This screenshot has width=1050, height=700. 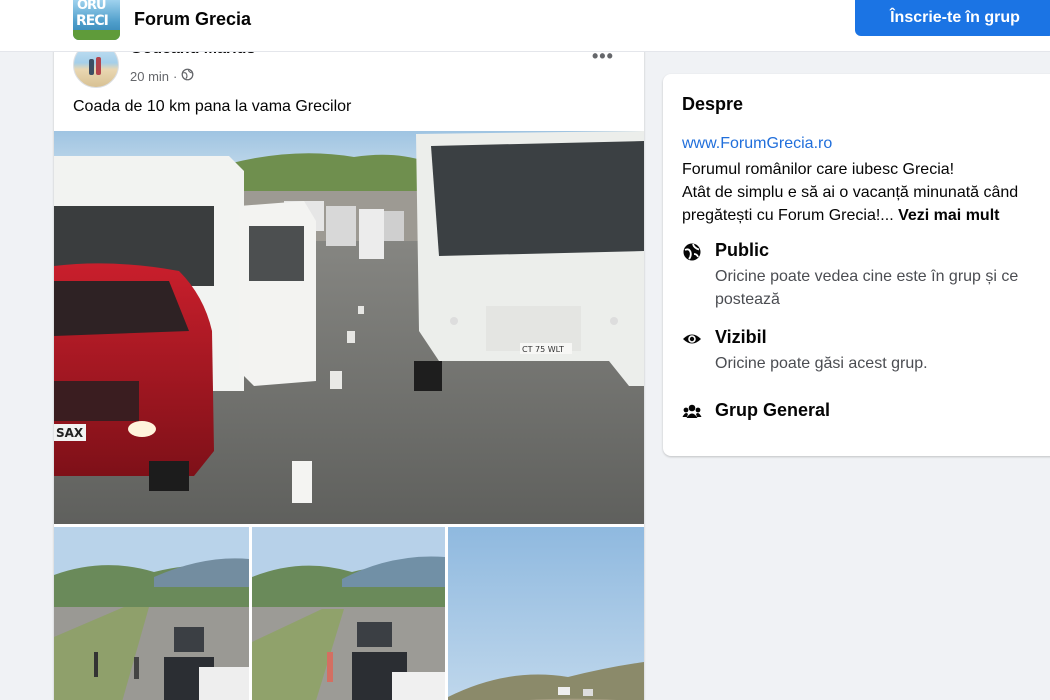 I want to click on plate-text: SAX, so click(x=70, y=433).